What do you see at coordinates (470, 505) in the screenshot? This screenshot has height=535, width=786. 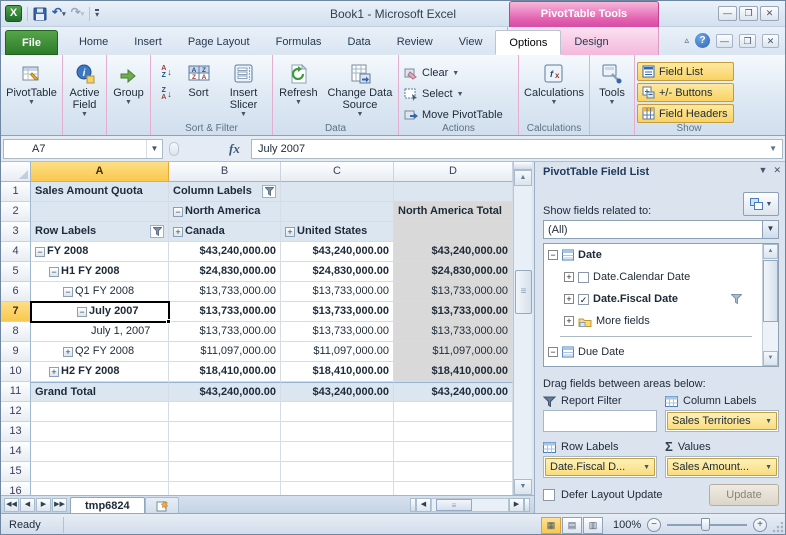 I see `horizontal-scrollbar: ≡` at bounding box center [470, 505].